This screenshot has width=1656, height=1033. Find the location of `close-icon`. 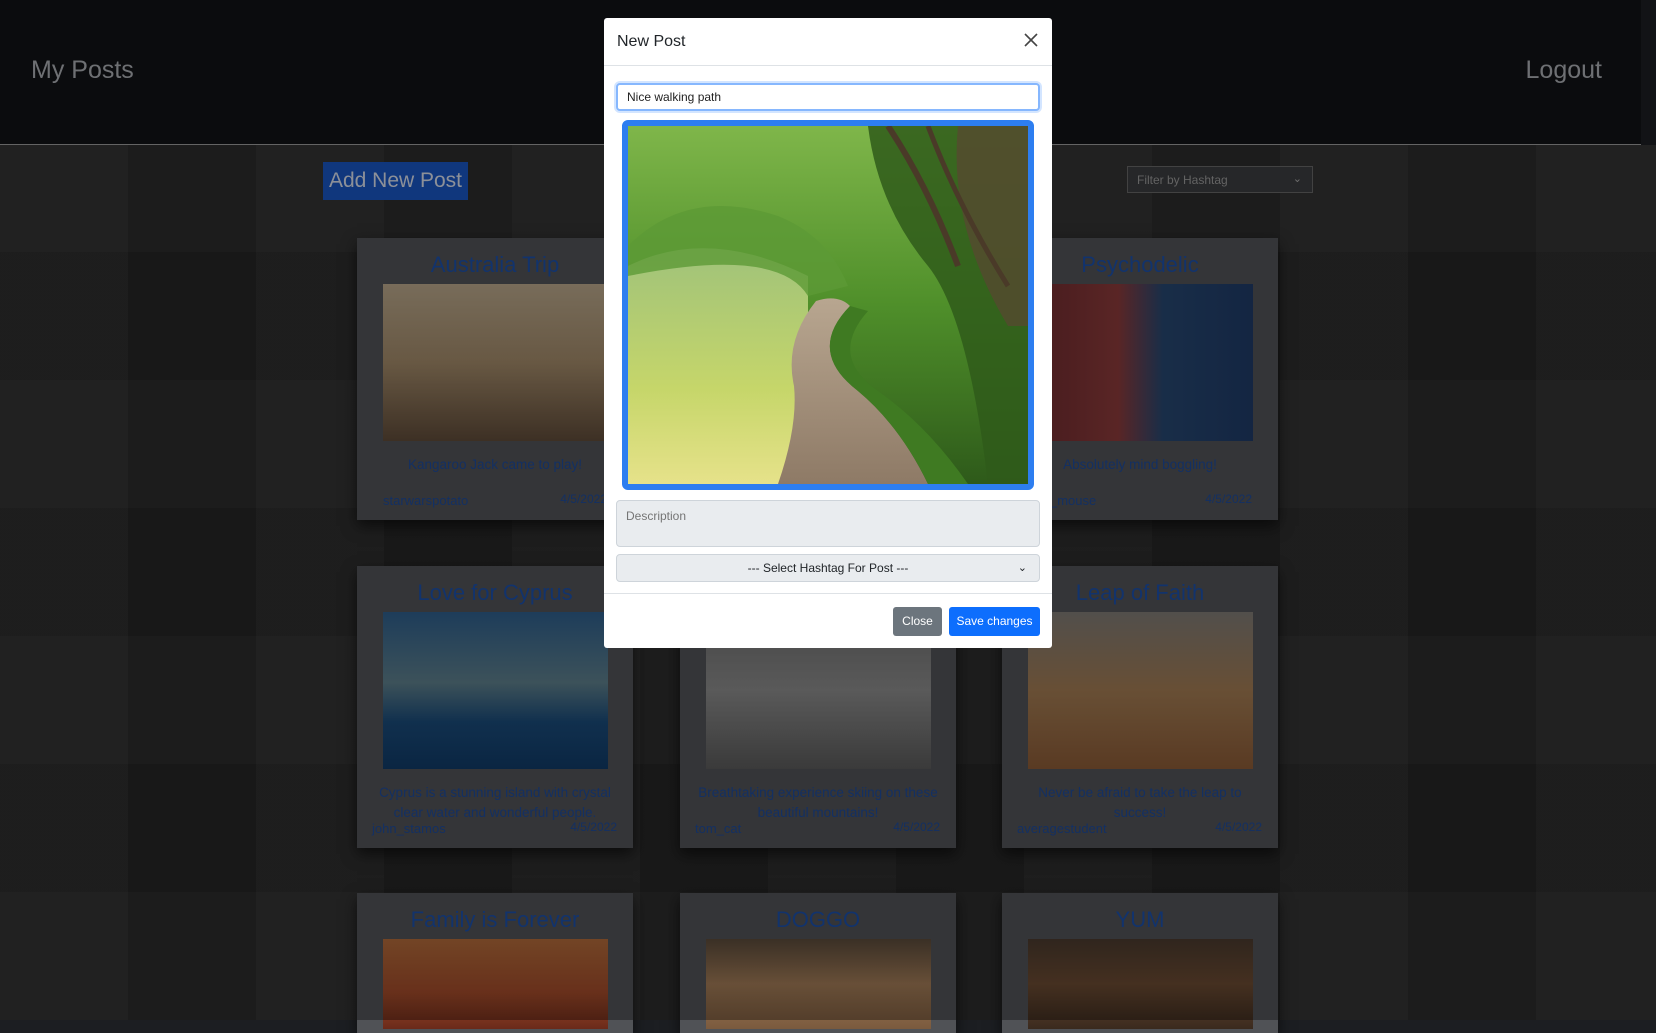

close-icon is located at coordinates (1031, 40).